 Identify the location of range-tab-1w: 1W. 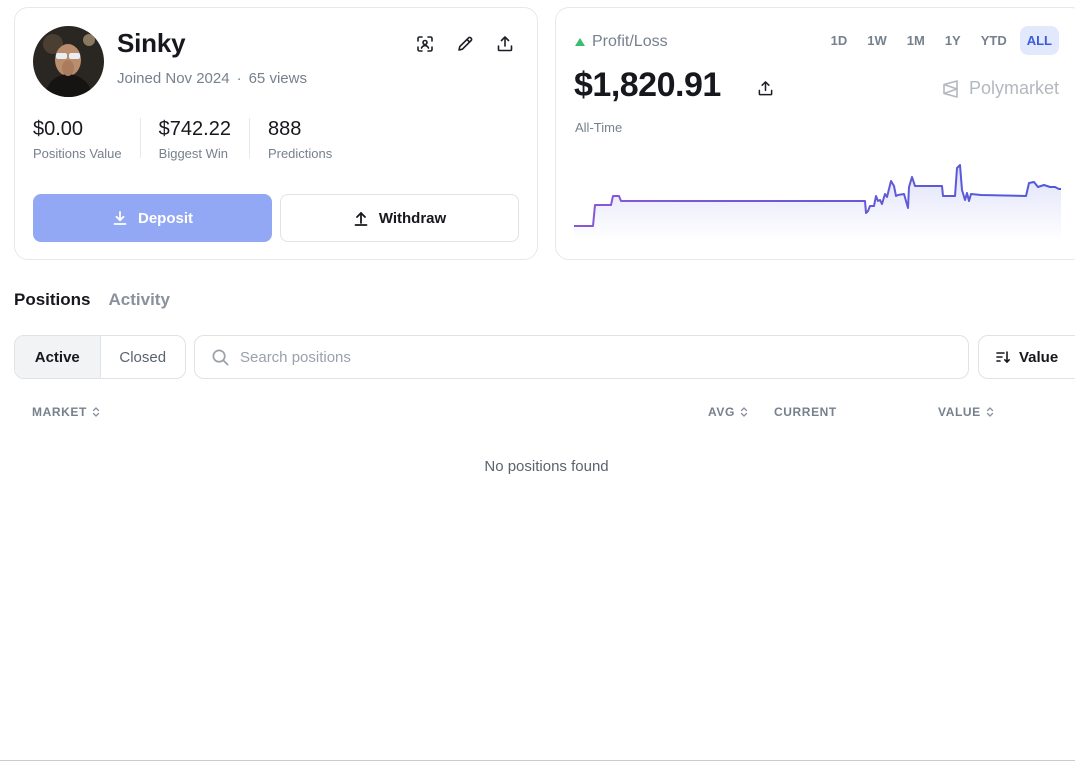
(877, 40).